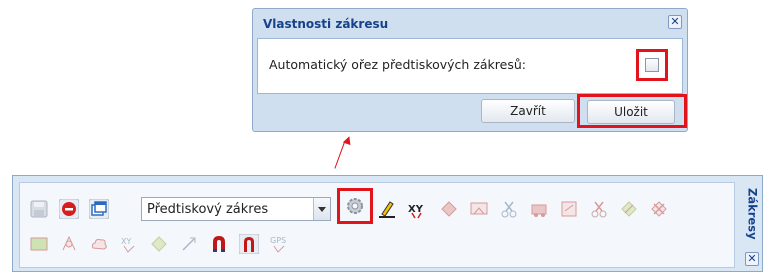 The height and width of the screenshot is (272, 763). I want to click on xy-coordinates-icon: XY, so click(129, 244).